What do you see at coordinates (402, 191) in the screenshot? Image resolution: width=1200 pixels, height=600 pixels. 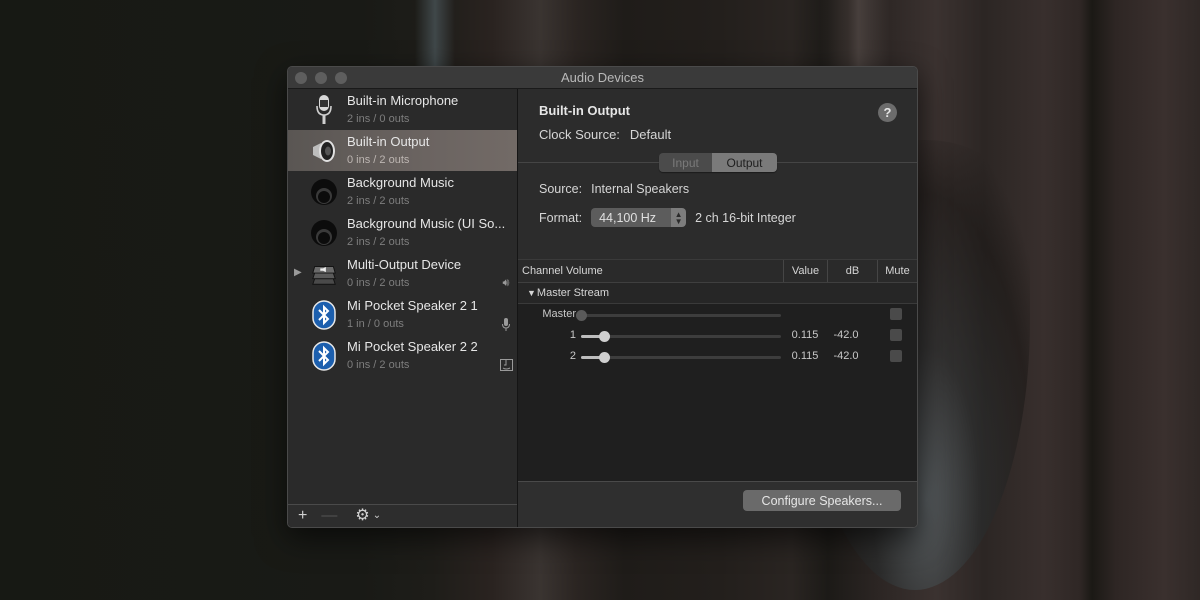 I see `device-item-background-music: Background Music 2 ins / 2 outs` at bounding box center [402, 191].